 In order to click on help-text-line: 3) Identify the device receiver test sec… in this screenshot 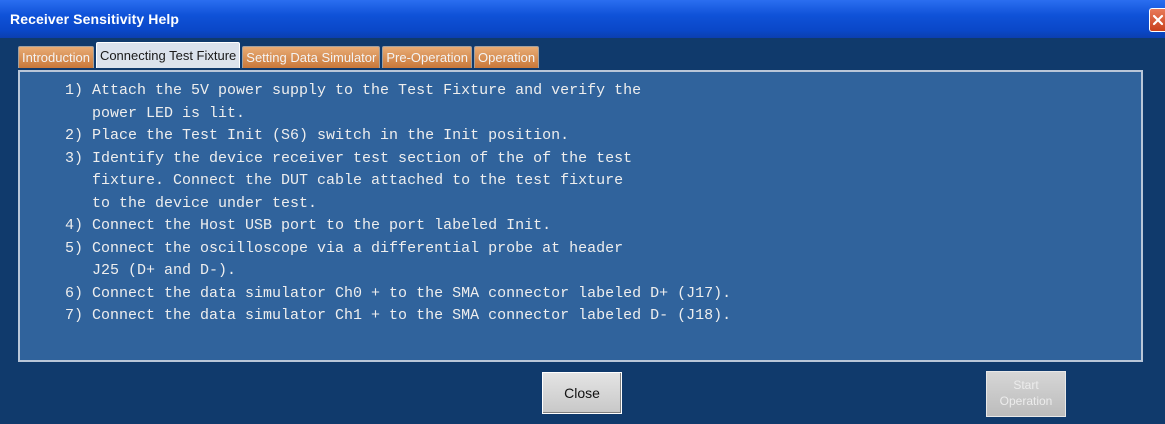, I will do `click(326, 158)`.